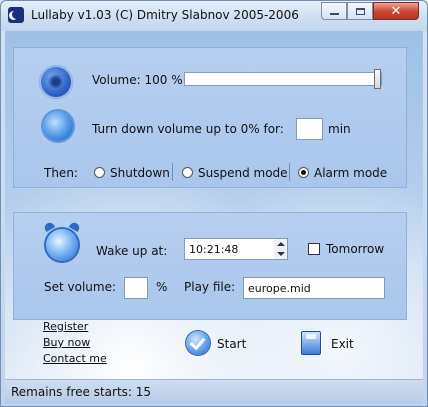 Image resolution: width=428 pixels, height=407 pixels. I want to click on alarm-clock-icon, so click(62, 245).